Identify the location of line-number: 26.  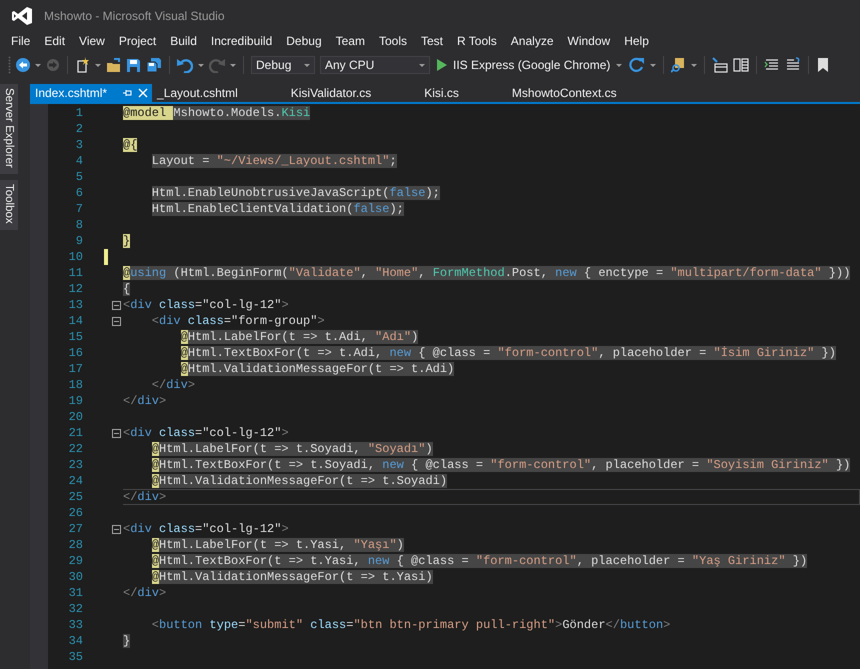
(75, 513).